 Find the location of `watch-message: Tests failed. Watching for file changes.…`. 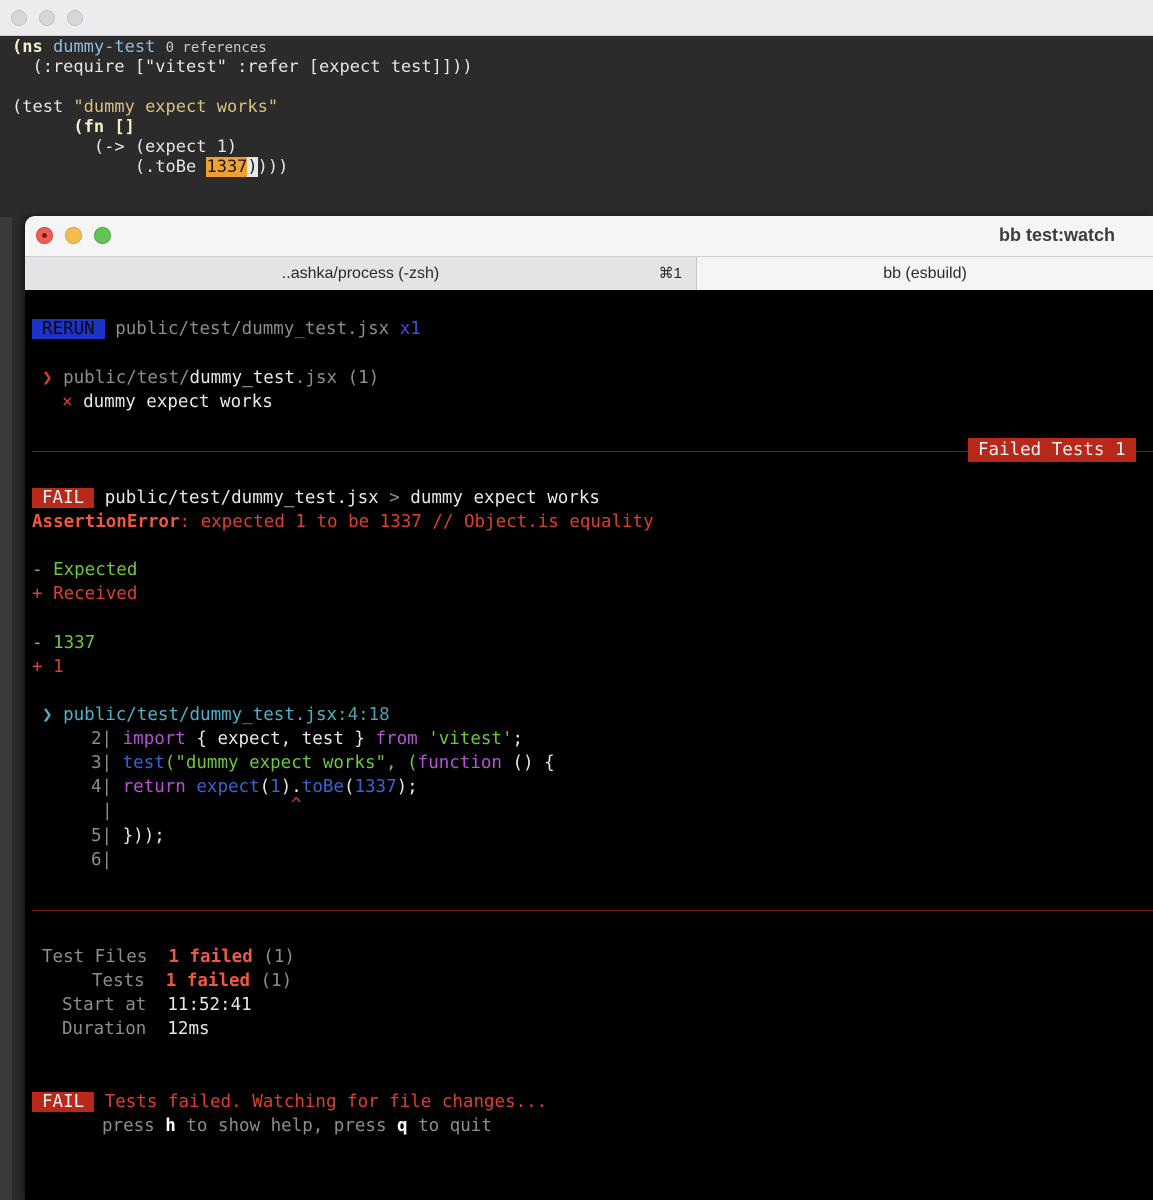

watch-message: Tests failed. Watching for file changes.… is located at coordinates (326, 1102).